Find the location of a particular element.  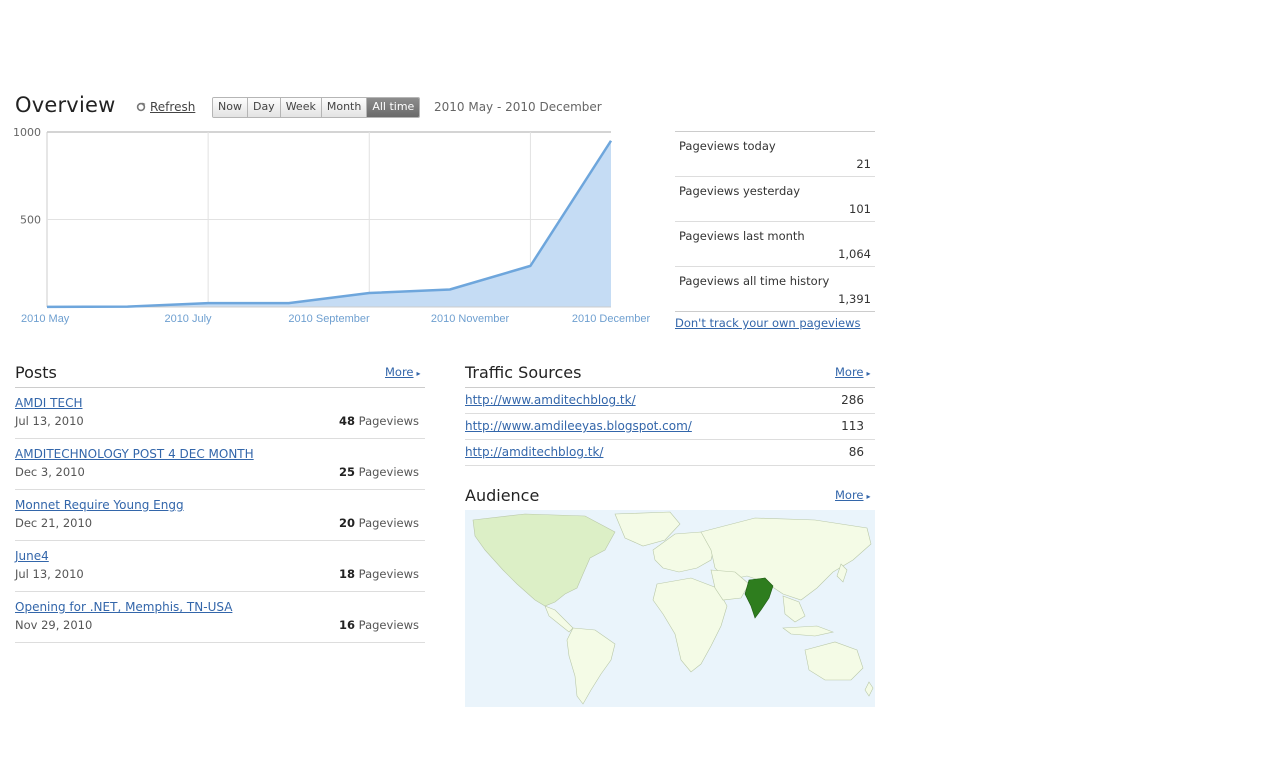

posts-more-link: More ▸ is located at coordinates (403, 372).